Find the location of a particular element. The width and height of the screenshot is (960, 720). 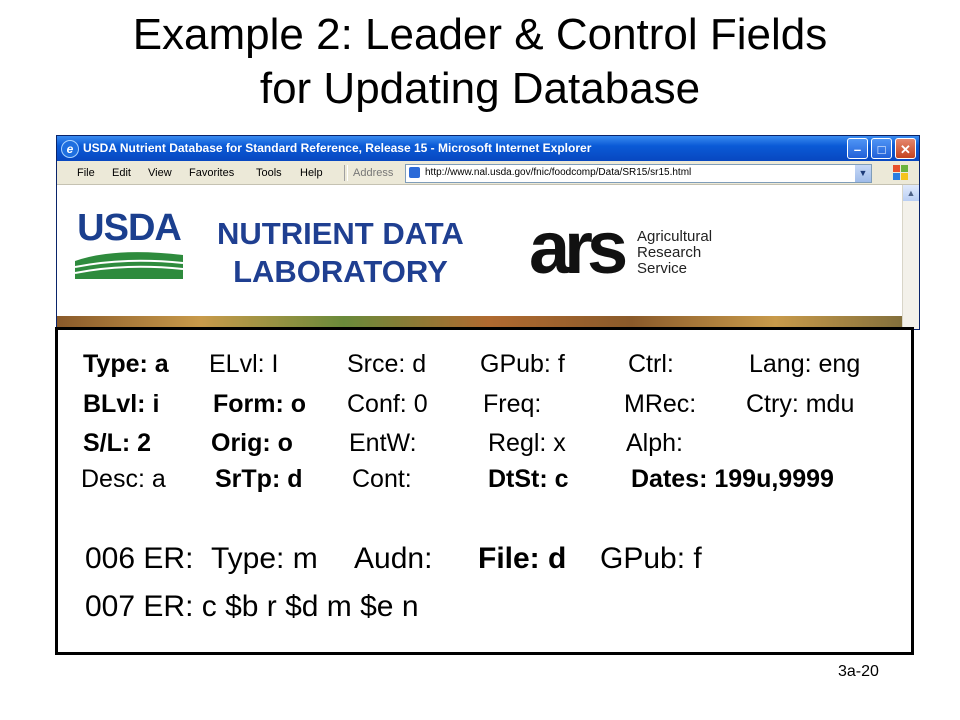

field-entw: EntW: is located at coordinates (383, 443).